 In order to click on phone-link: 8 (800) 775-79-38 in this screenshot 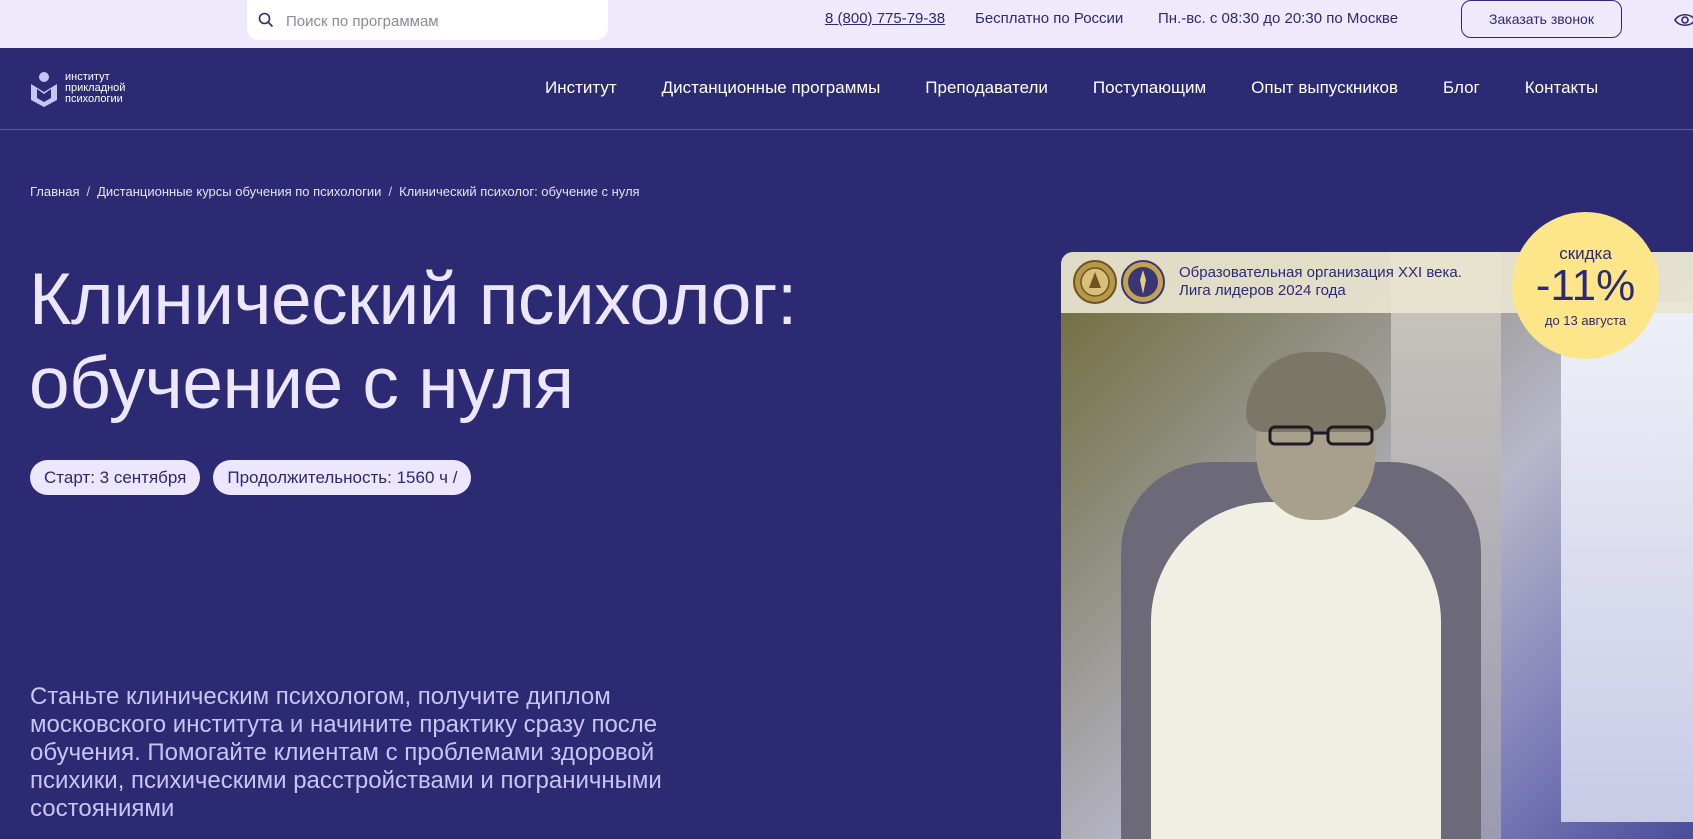, I will do `click(885, 18)`.